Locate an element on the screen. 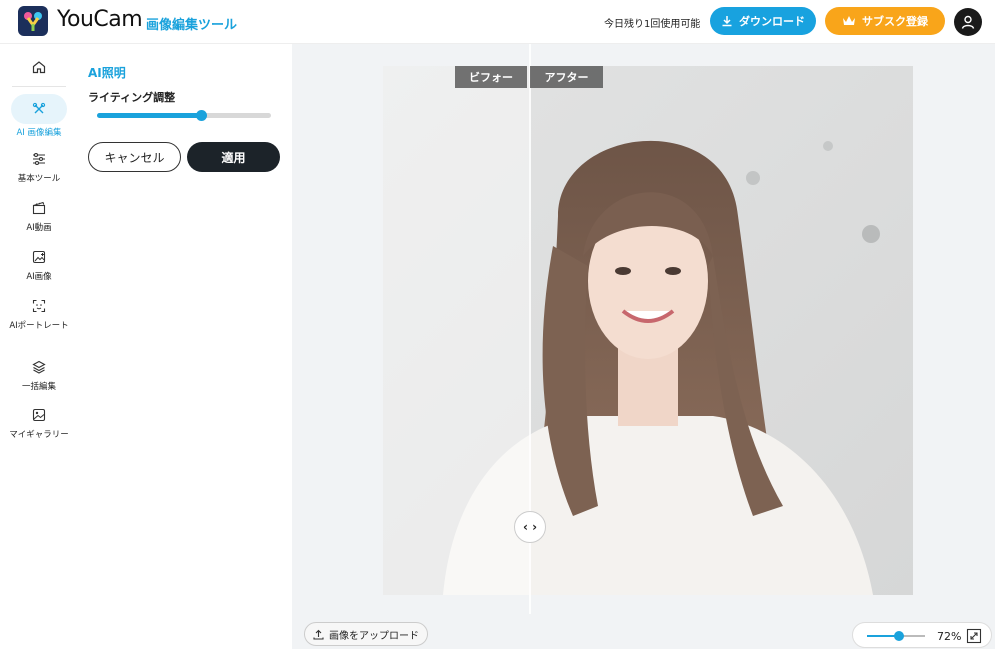 This screenshot has height=649, width=995. lighting-slider is located at coordinates (184, 115).